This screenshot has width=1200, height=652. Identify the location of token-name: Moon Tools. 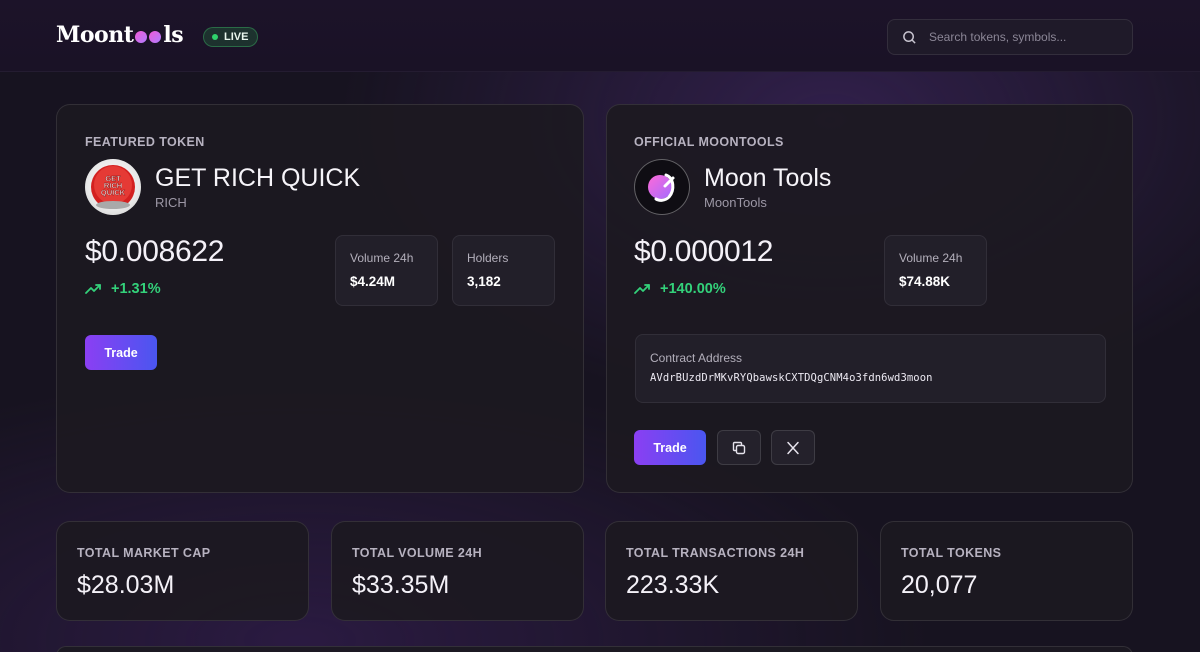
(768, 178).